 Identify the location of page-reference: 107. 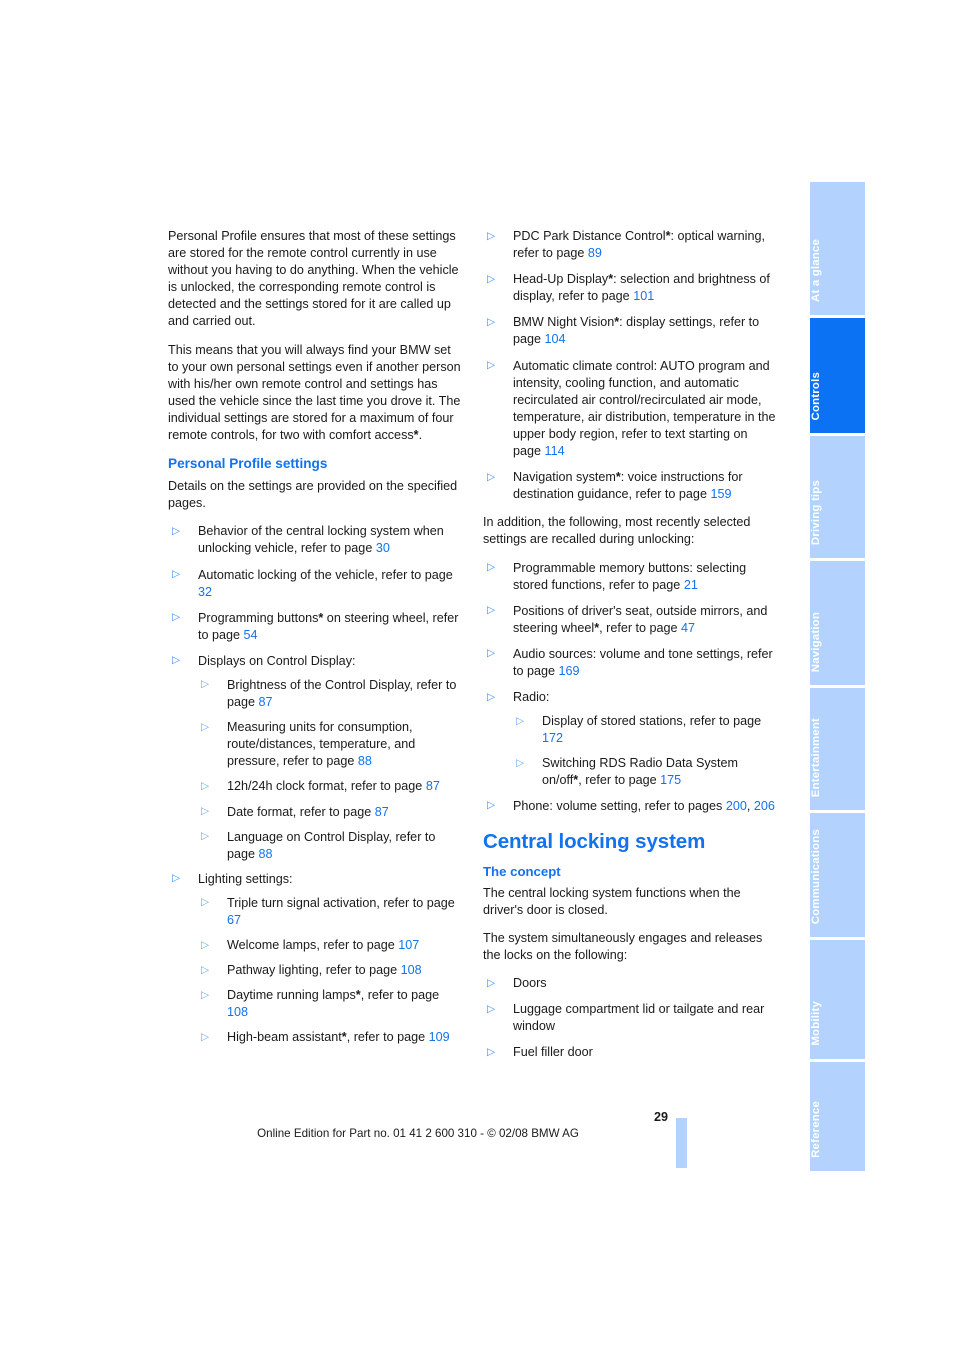
(408, 945).